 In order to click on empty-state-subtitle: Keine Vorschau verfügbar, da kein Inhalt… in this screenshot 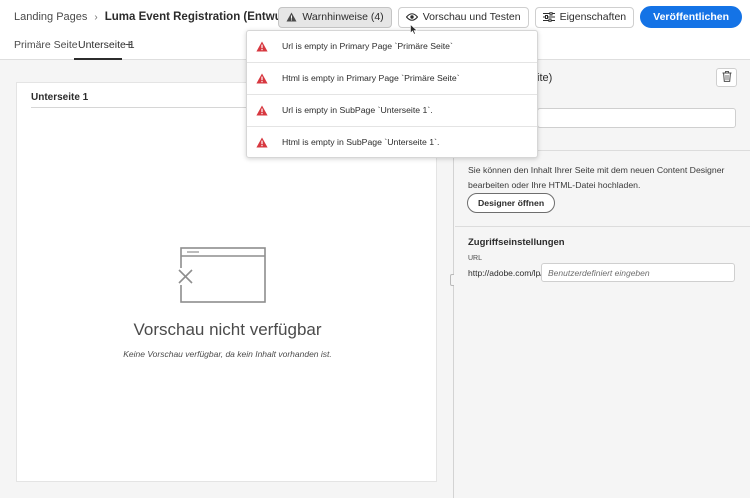, I will do `click(227, 354)`.